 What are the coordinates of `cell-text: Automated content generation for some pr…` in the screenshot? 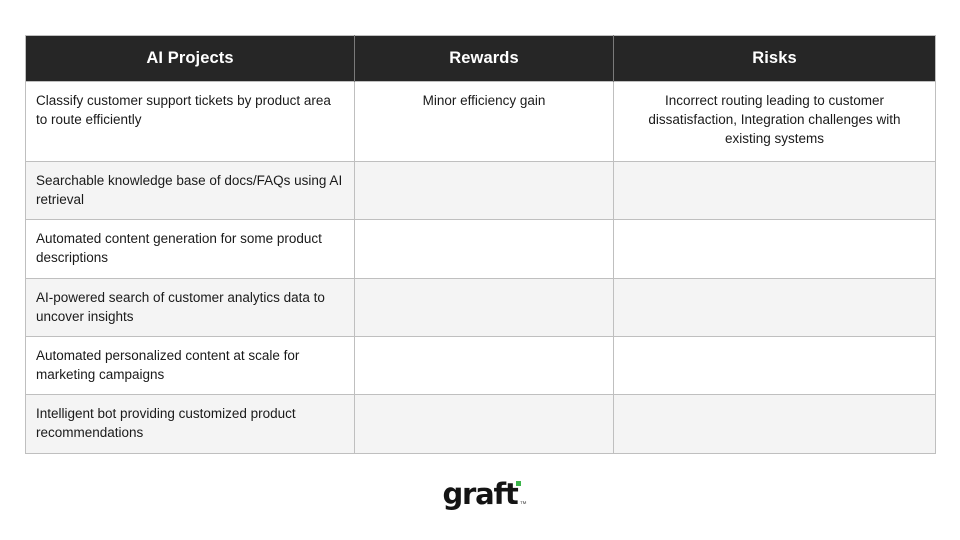 It's located at (179, 248).